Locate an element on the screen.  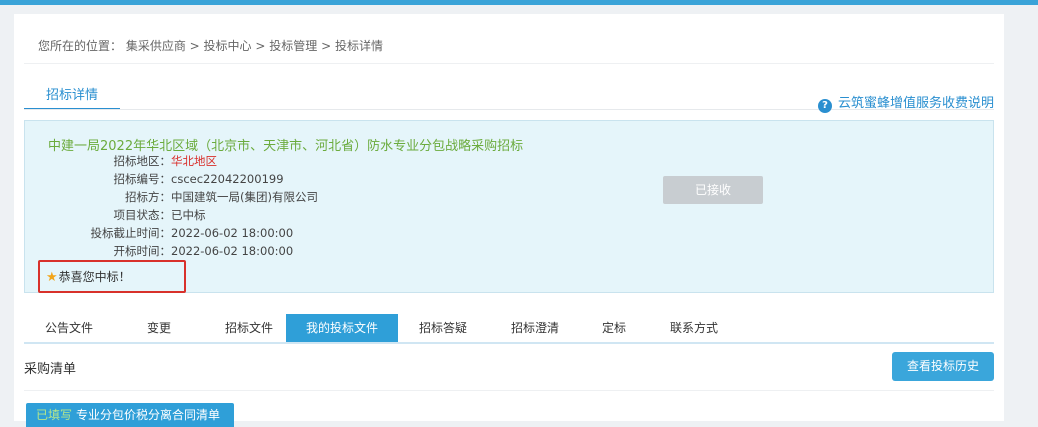
breadcrumb-current: 投标详情 is located at coordinates (358, 46).